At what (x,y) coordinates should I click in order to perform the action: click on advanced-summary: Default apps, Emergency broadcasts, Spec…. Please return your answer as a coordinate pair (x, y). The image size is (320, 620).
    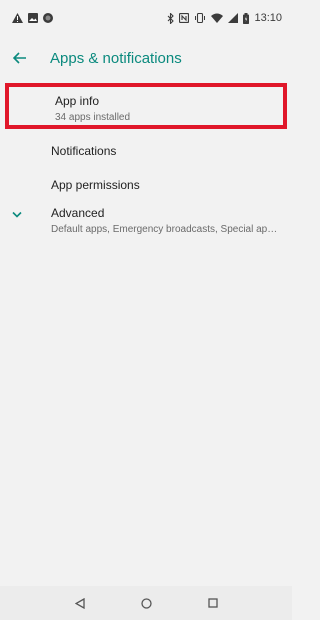
    Looking at the image, I should click on (171, 229).